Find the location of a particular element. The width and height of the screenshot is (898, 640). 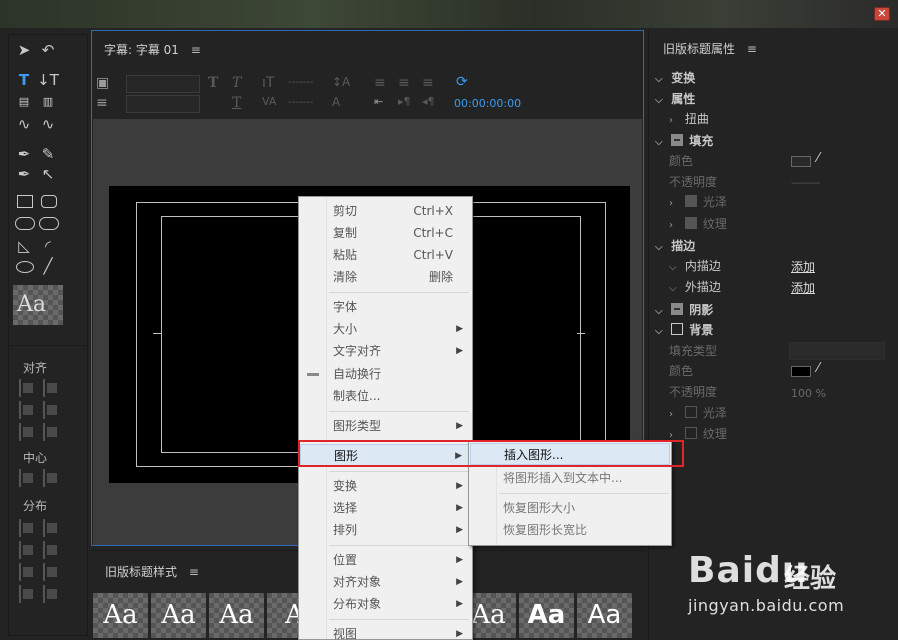

align-right-text-icon: ≡ is located at coordinates (428, 83).